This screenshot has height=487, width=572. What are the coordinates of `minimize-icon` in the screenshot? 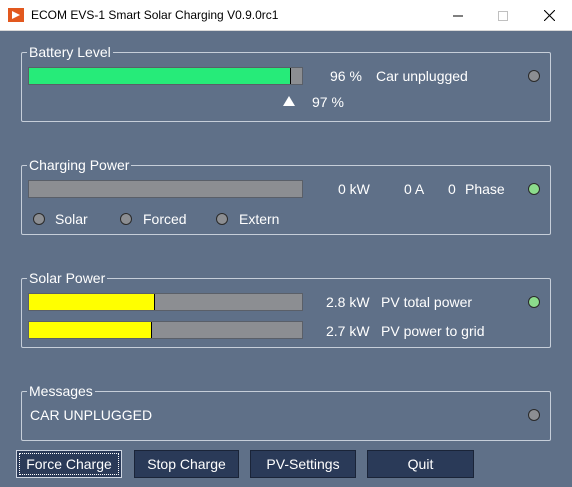 It's located at (458, 15).